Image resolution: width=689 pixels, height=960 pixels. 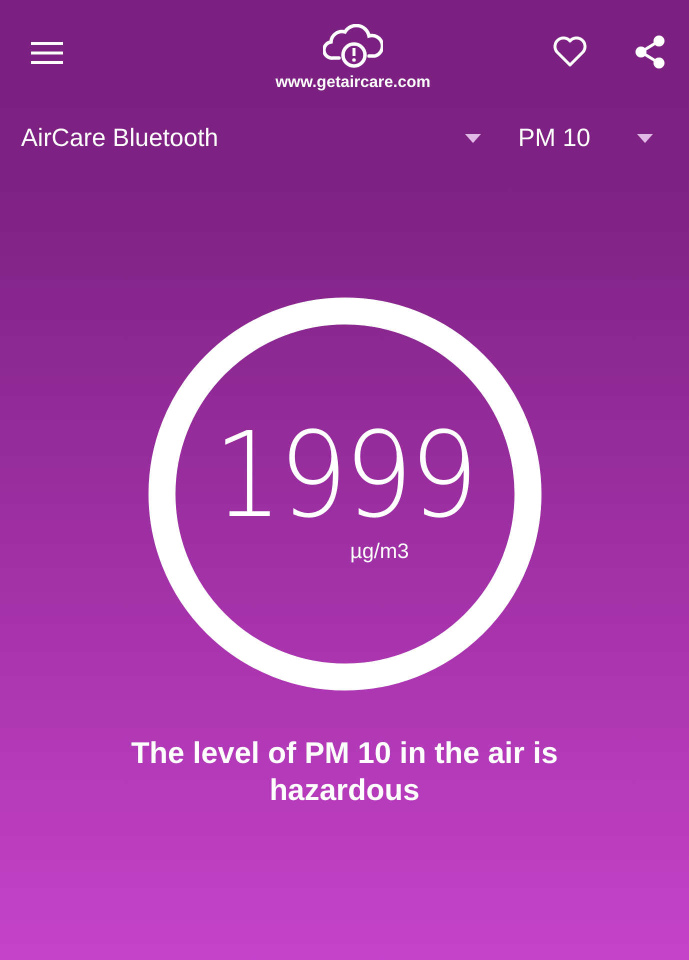 I want to click on reading-unit: µg/m3, so click(x=379, y=552).